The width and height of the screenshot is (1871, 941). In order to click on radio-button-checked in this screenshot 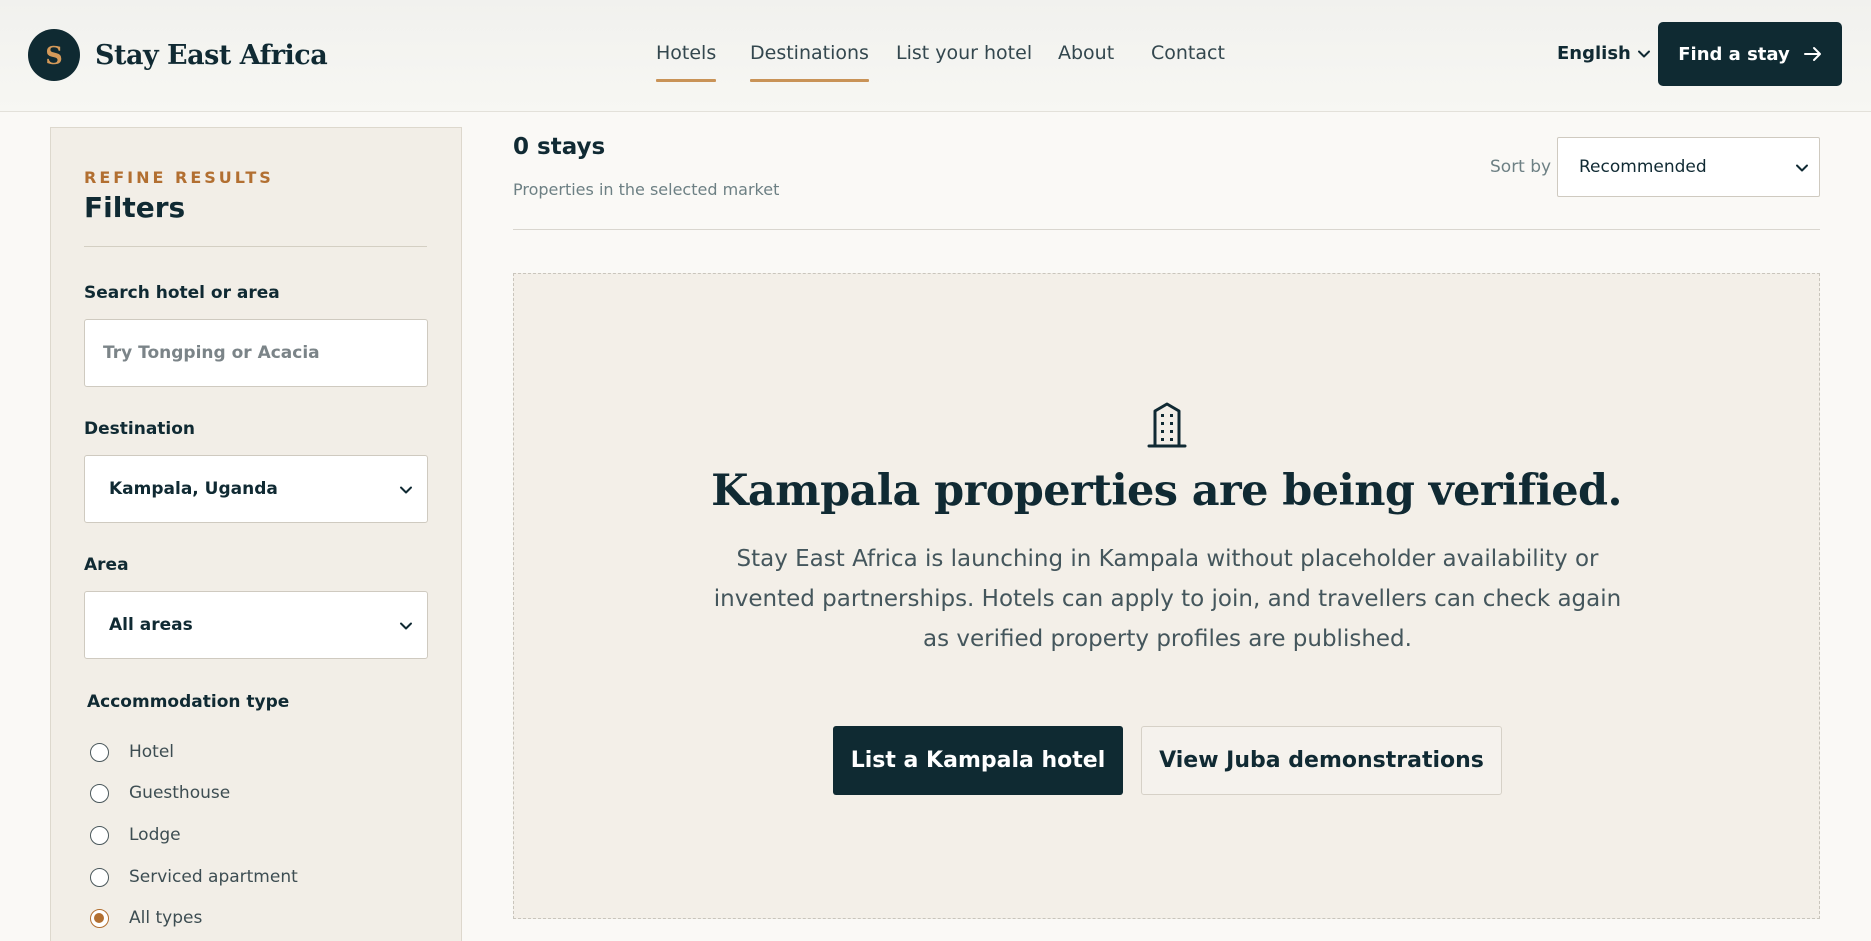, I will do `click(99, 918)`.